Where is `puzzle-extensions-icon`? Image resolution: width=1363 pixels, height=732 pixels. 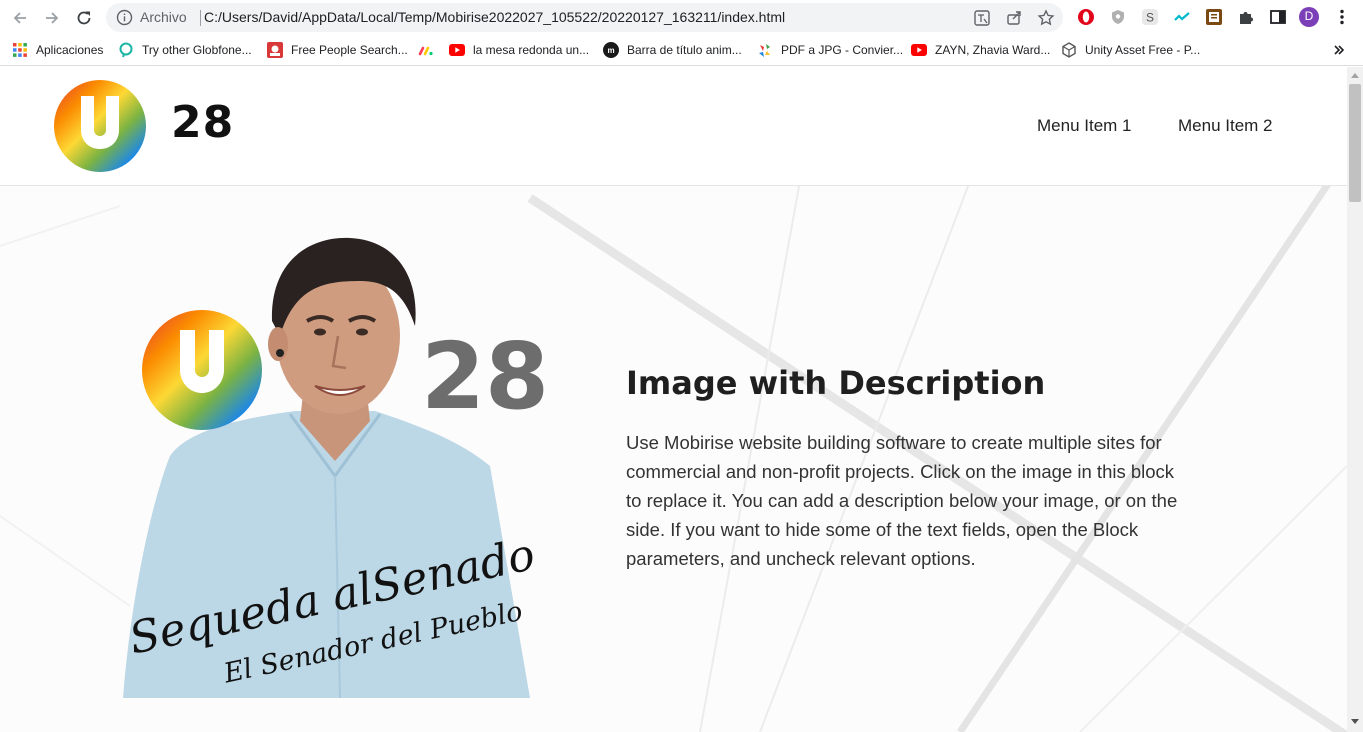
puzzle-extensions-icon is located at coordinates (1246, 17).